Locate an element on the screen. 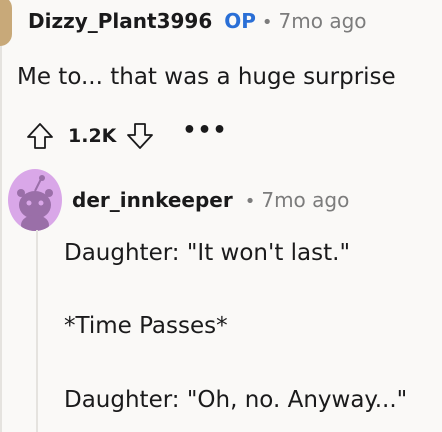  reply-thread-line is located at coordinates (37, 331).